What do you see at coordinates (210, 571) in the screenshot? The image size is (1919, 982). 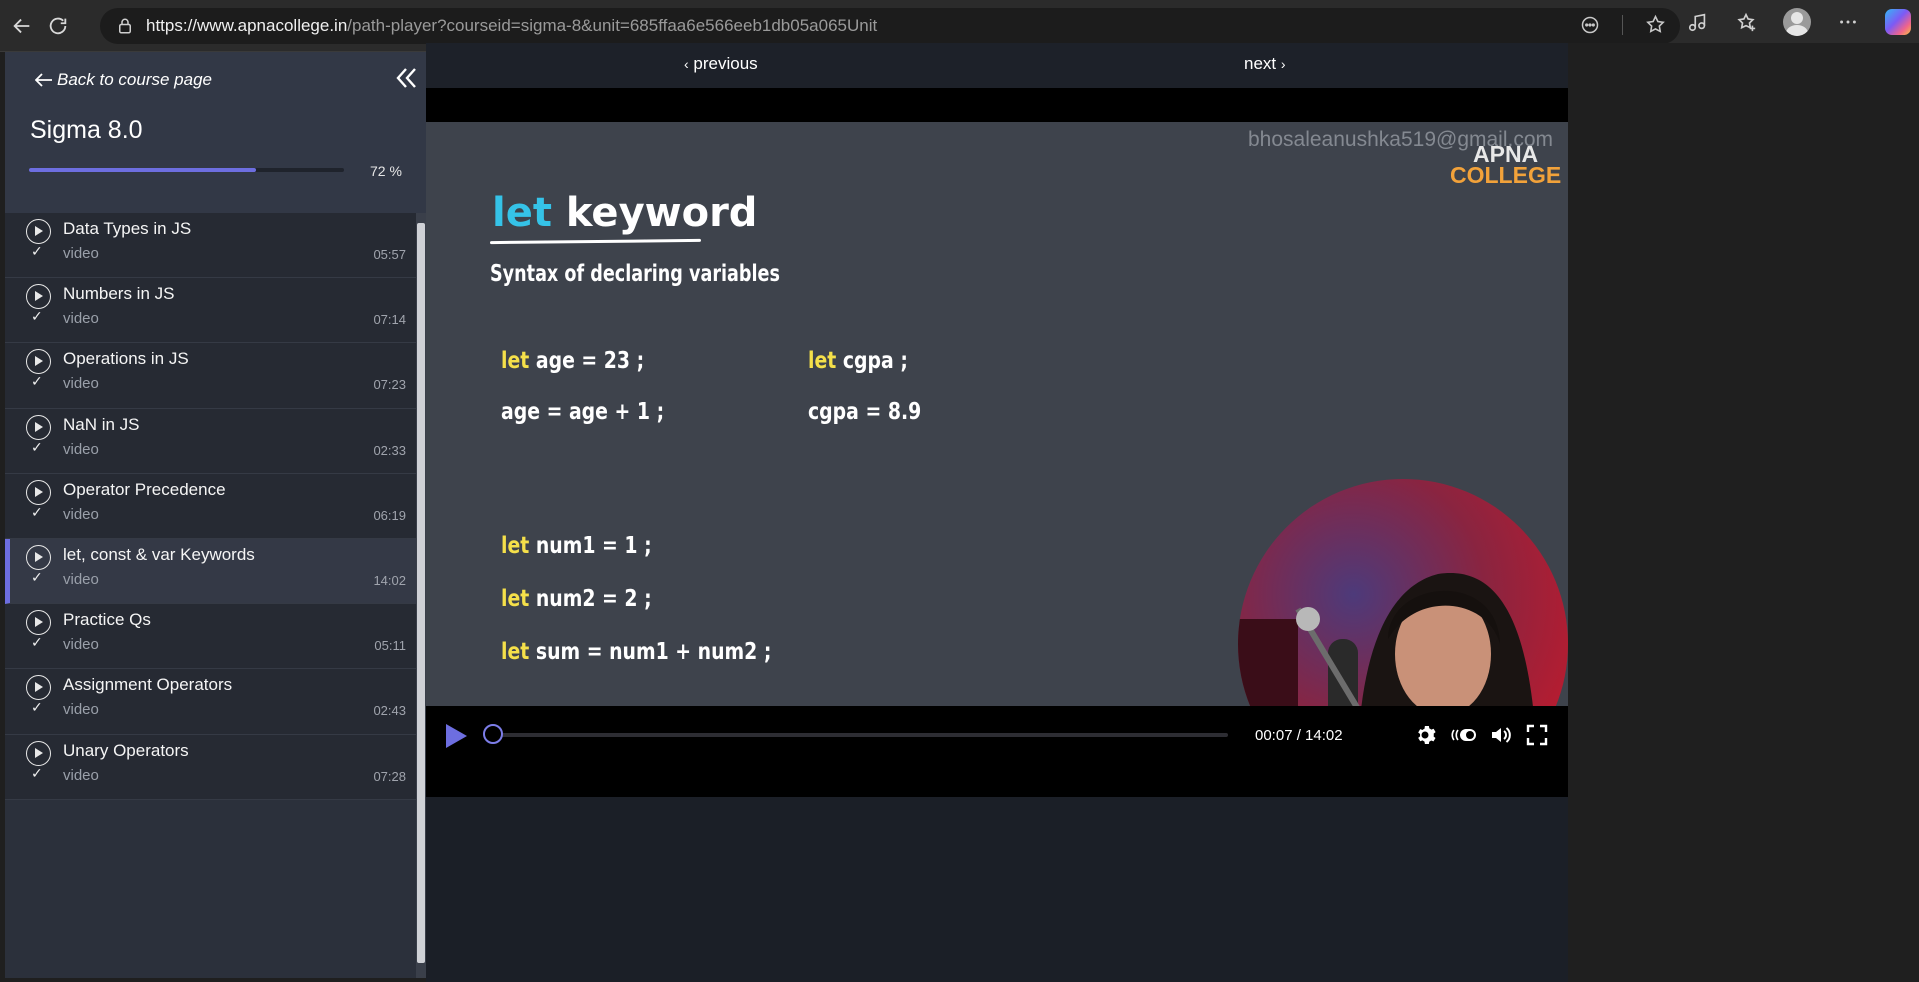 I see `lesson-item: ✓ let, const & var Keywords video 14:02` at bounding box center [210, 571].